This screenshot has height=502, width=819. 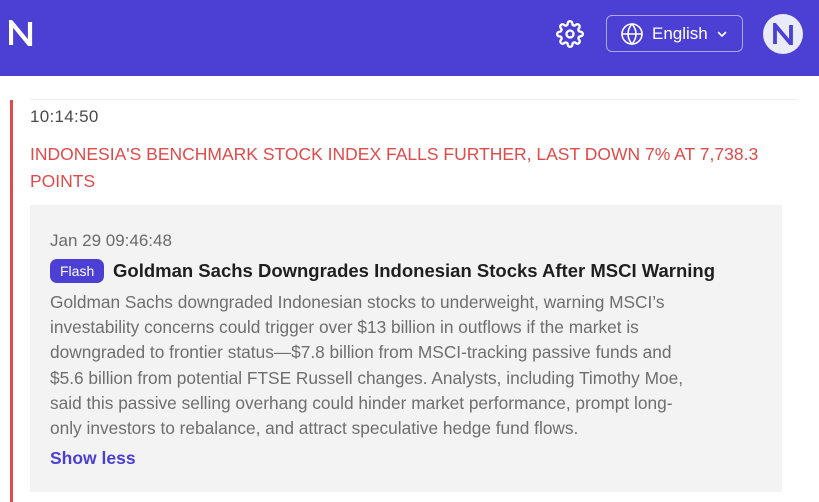 I want to click on language-selector: English, so click(x=674, y=33).